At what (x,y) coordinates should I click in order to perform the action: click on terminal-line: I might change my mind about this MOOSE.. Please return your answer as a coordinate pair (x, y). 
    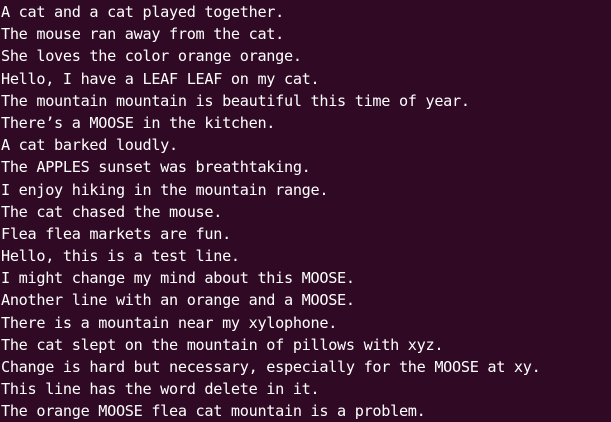
    Looking at the image, I should click on (178, 278).